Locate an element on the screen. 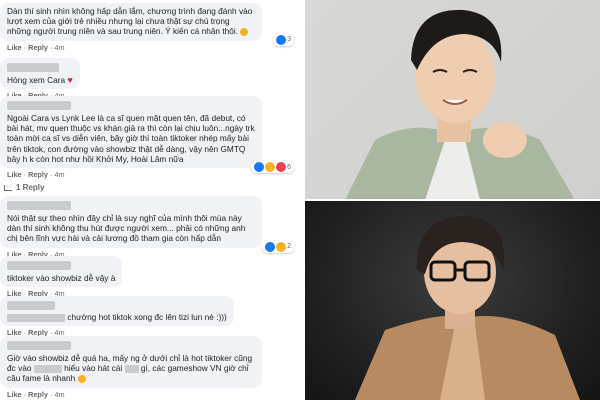  comment-text: Hóng xem Cara is located at coordinates (36, 80).